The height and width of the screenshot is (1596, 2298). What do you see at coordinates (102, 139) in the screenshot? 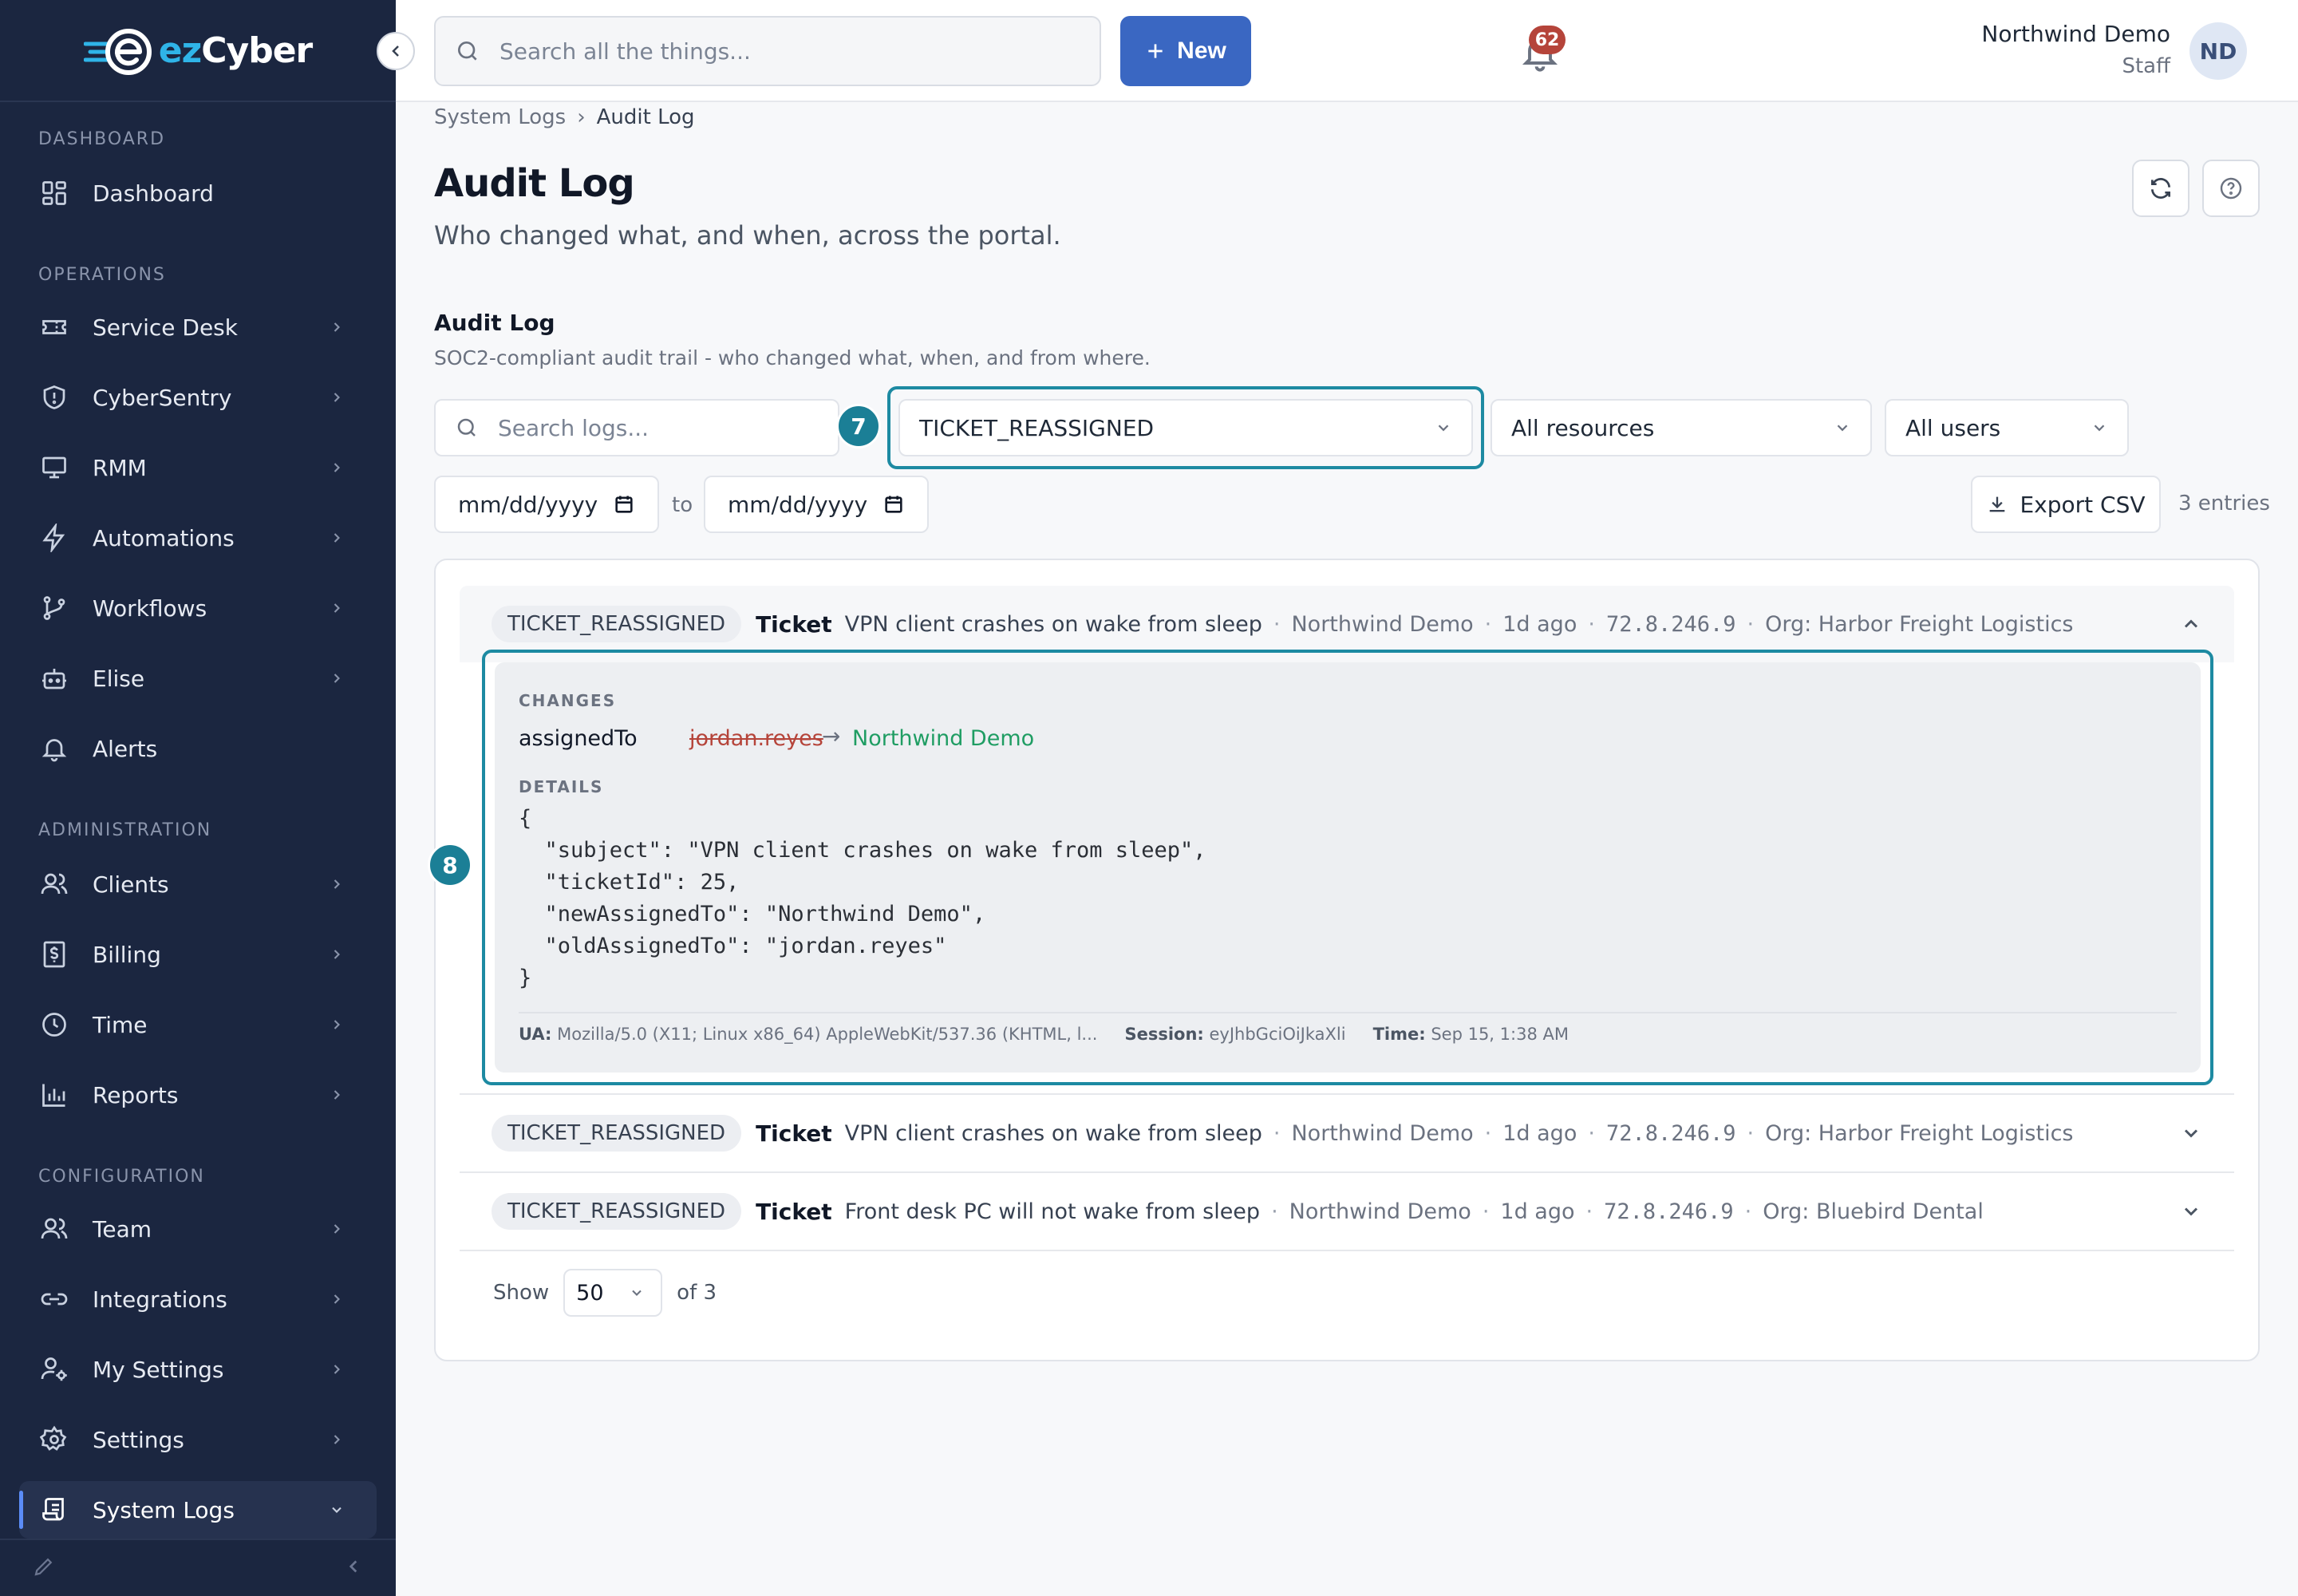
I see `section-dashboard: DASHBOARD` at bounding box center [102, 139].